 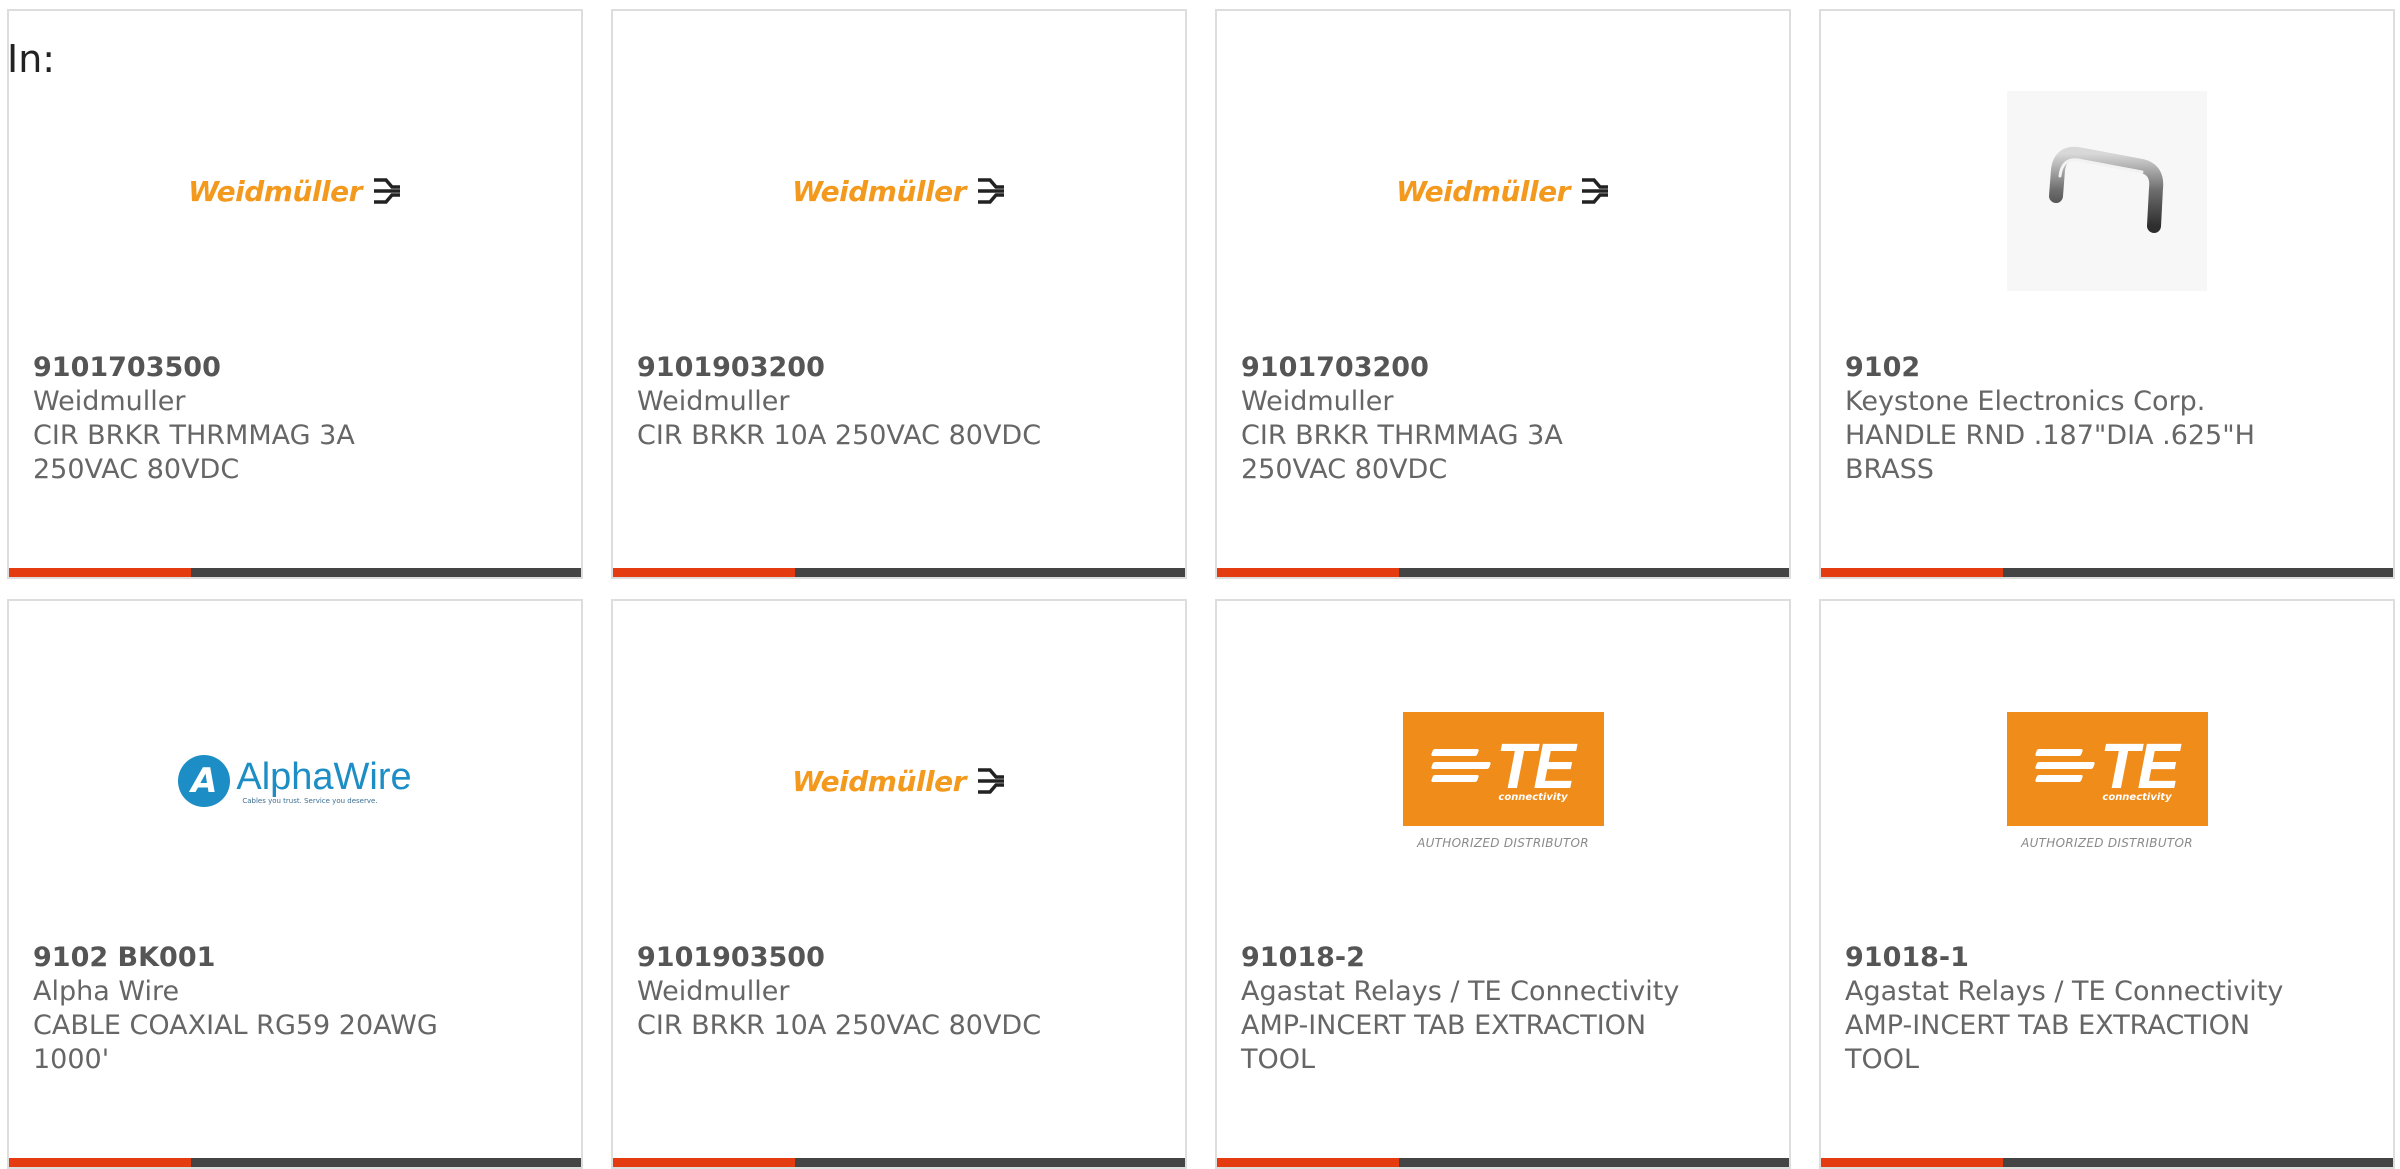 I want to click on part-number: 9101703200, so click(x=1503, y=368).